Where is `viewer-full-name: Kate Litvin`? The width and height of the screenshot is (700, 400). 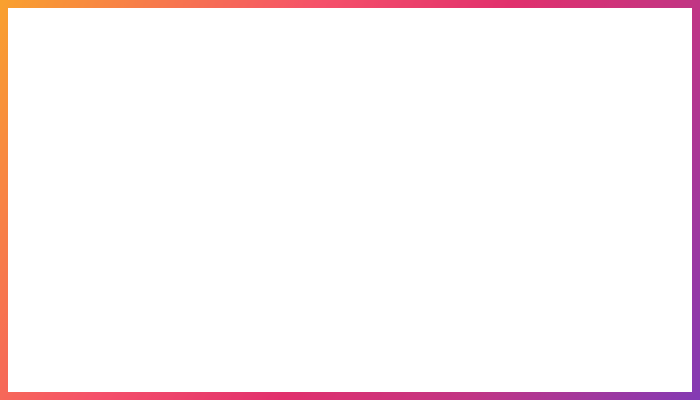
viewer-full-name: Kate Litvin is located at coordinates (440, 377).